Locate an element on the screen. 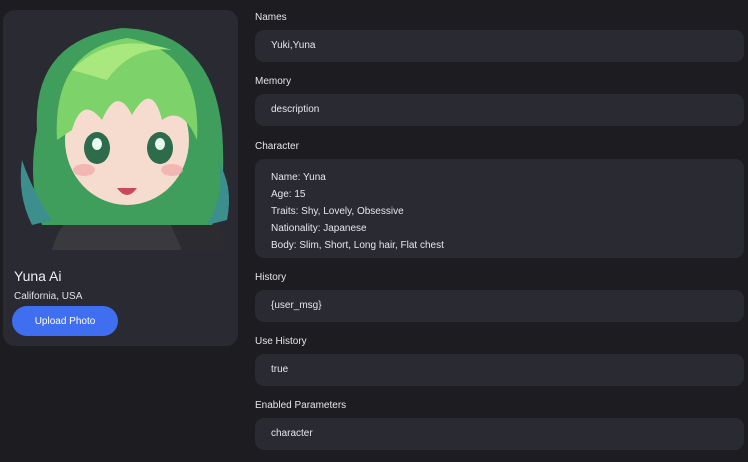  history-label: History is located at coordinates (271, 277).